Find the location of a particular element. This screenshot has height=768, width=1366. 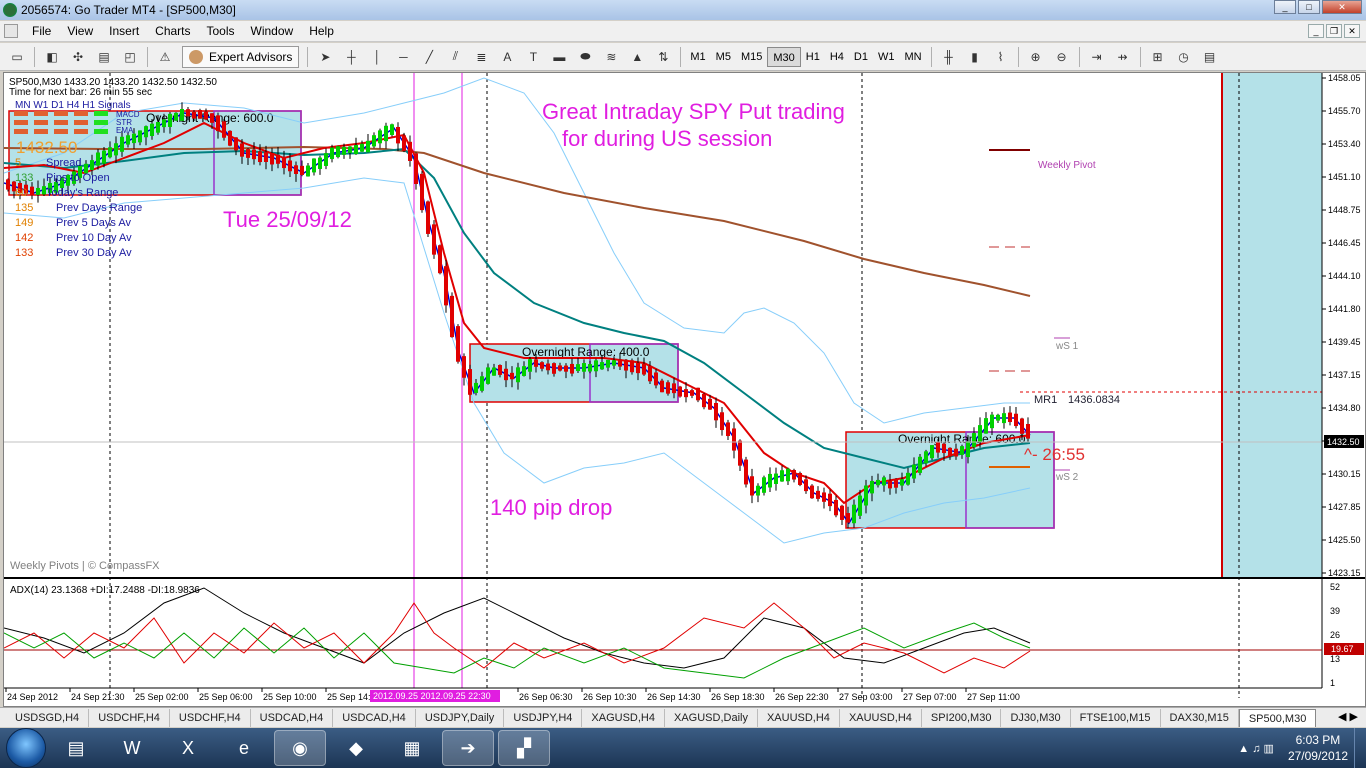

vertical-line-icon: │ is located at coordinates (377, 57).